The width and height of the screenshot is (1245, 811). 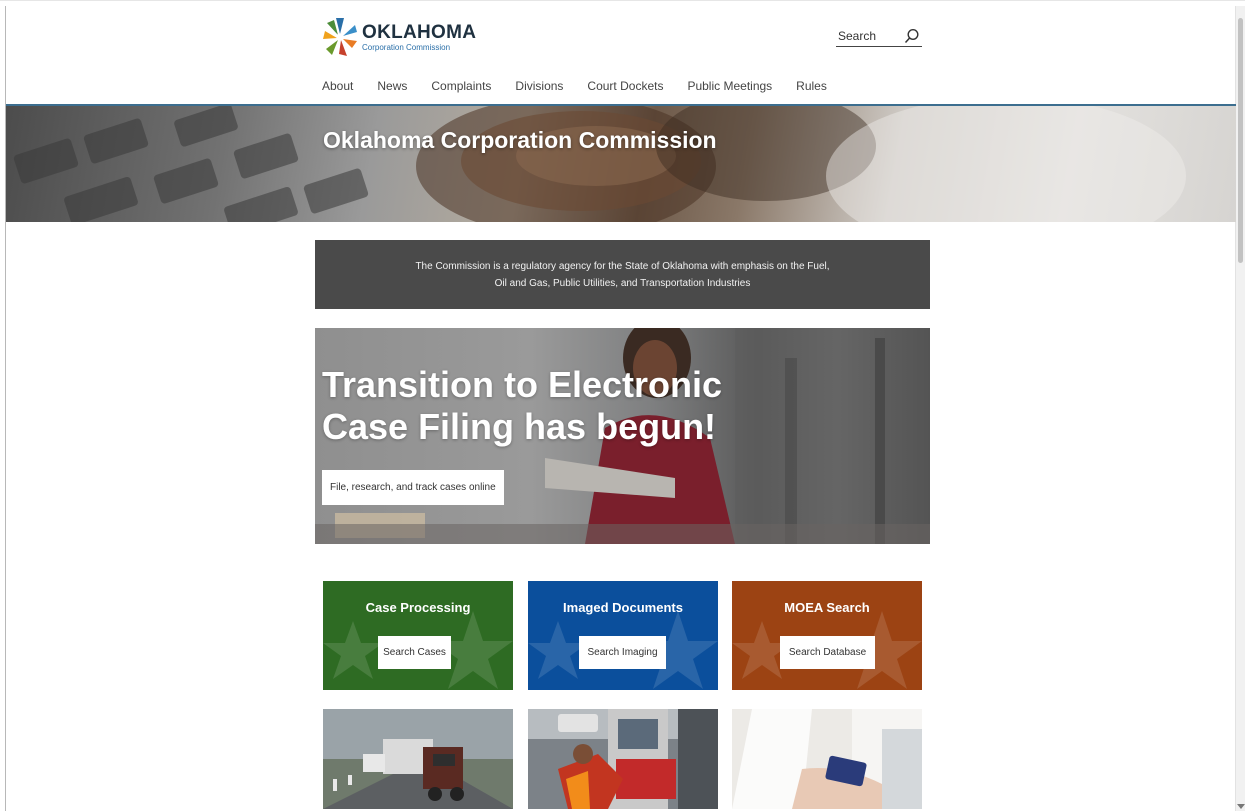 What do you see at coordinates (520, 140) in the screenshot?
I see `hero-title: Oklahoma Corporation Commission` at bounding box center [520, 140].